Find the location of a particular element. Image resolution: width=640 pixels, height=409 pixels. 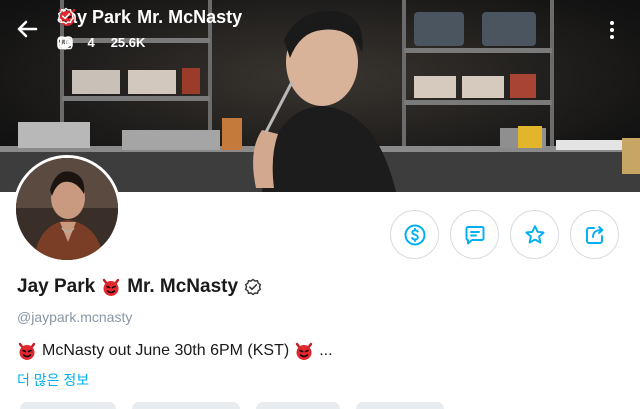

bio-text: McNasty out June 30th 6PM (KST) is located at coordinates (166, 350).